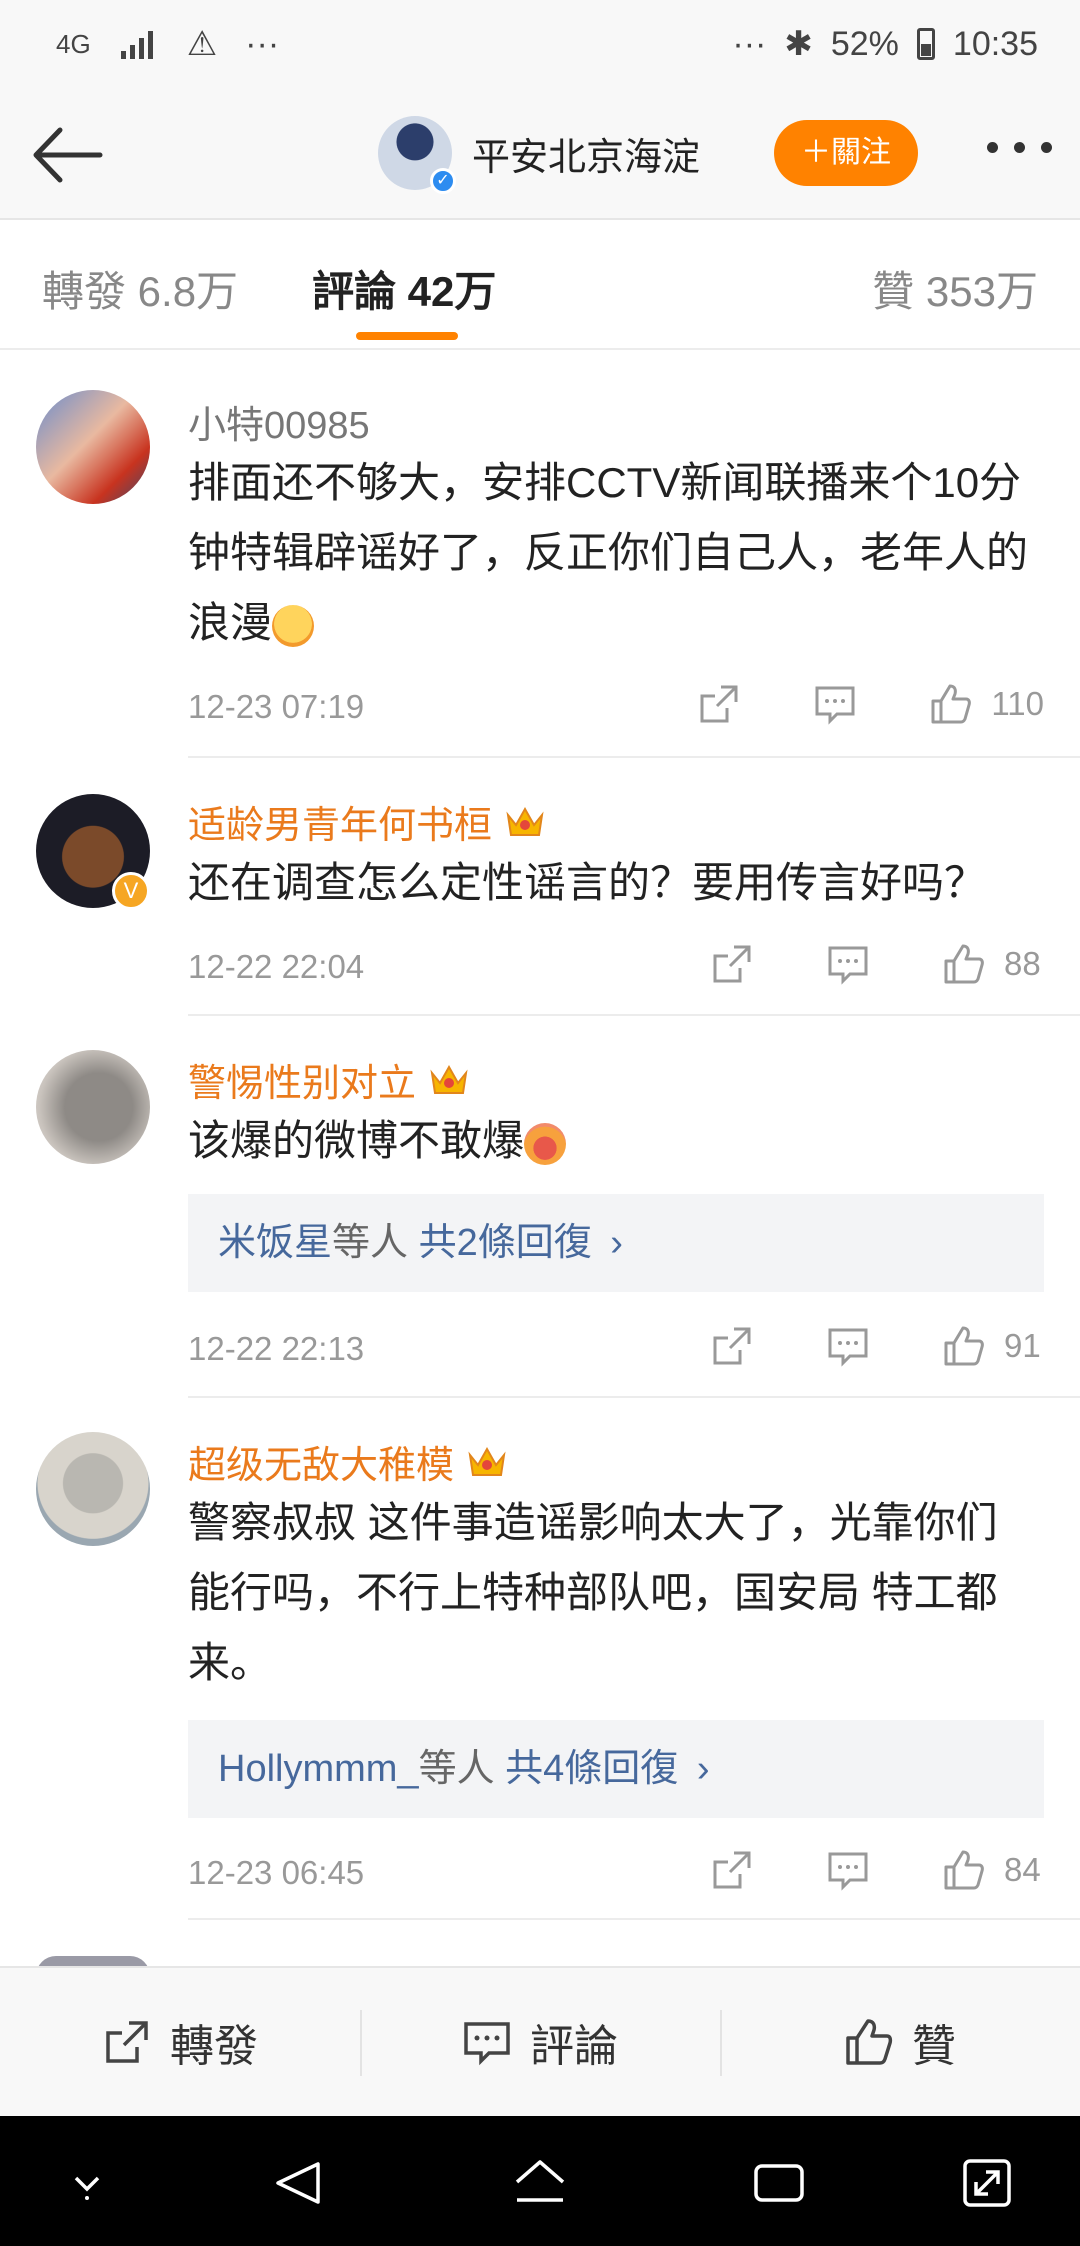  I want to click on account-avatar: ✓, so click(417, 155).